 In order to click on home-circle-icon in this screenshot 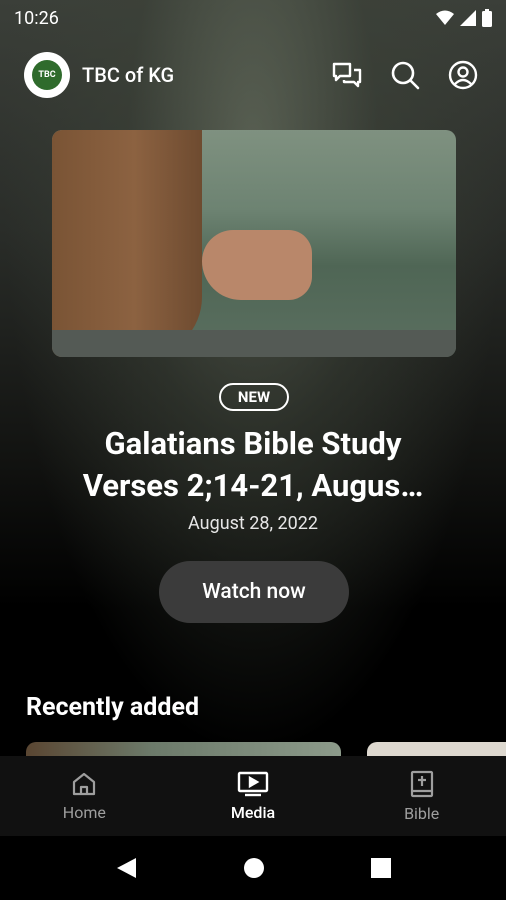, I will do `click(254, 868)`.